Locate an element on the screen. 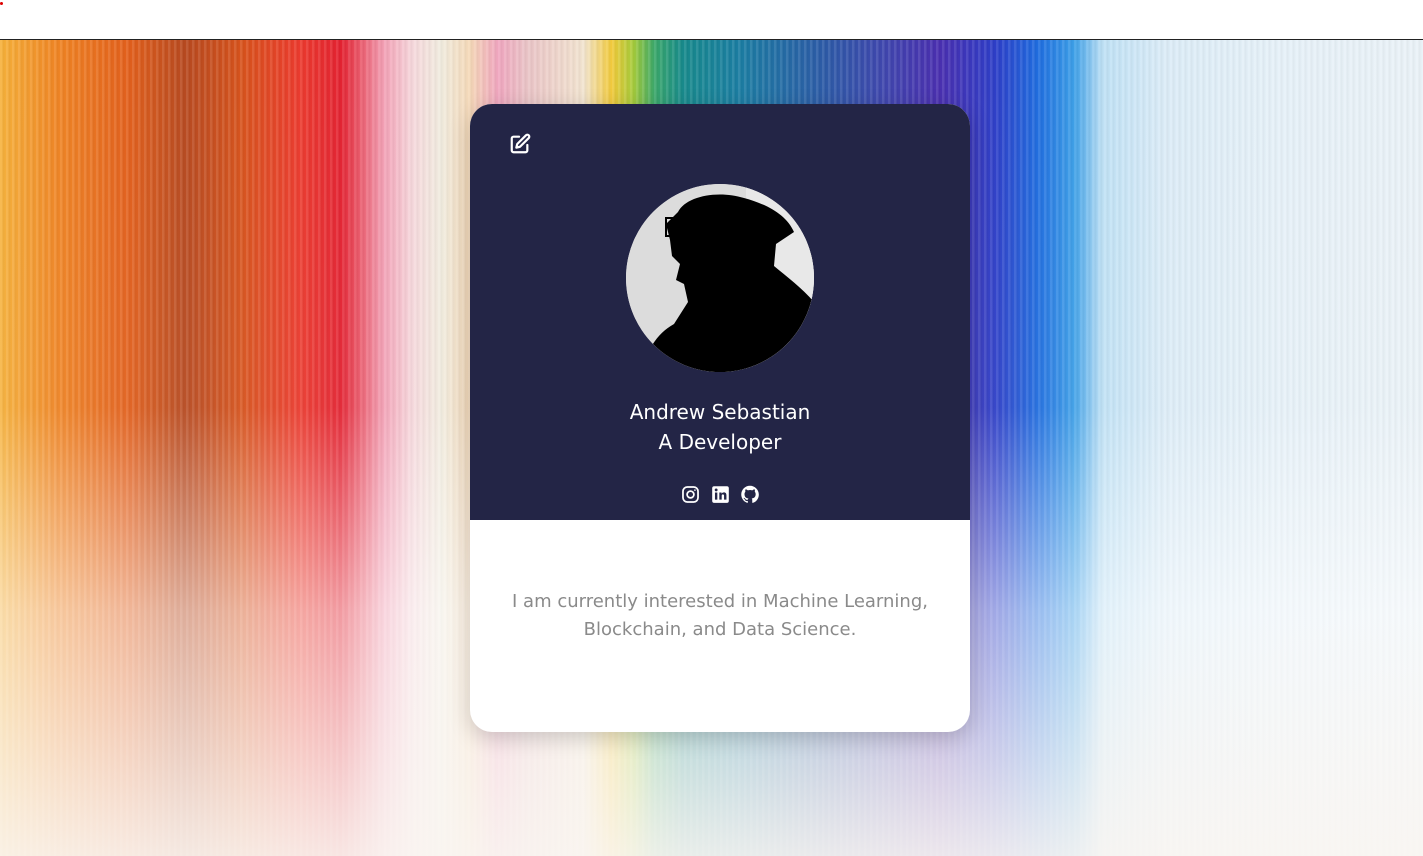  edit-button is located at coordinates (520, 144).